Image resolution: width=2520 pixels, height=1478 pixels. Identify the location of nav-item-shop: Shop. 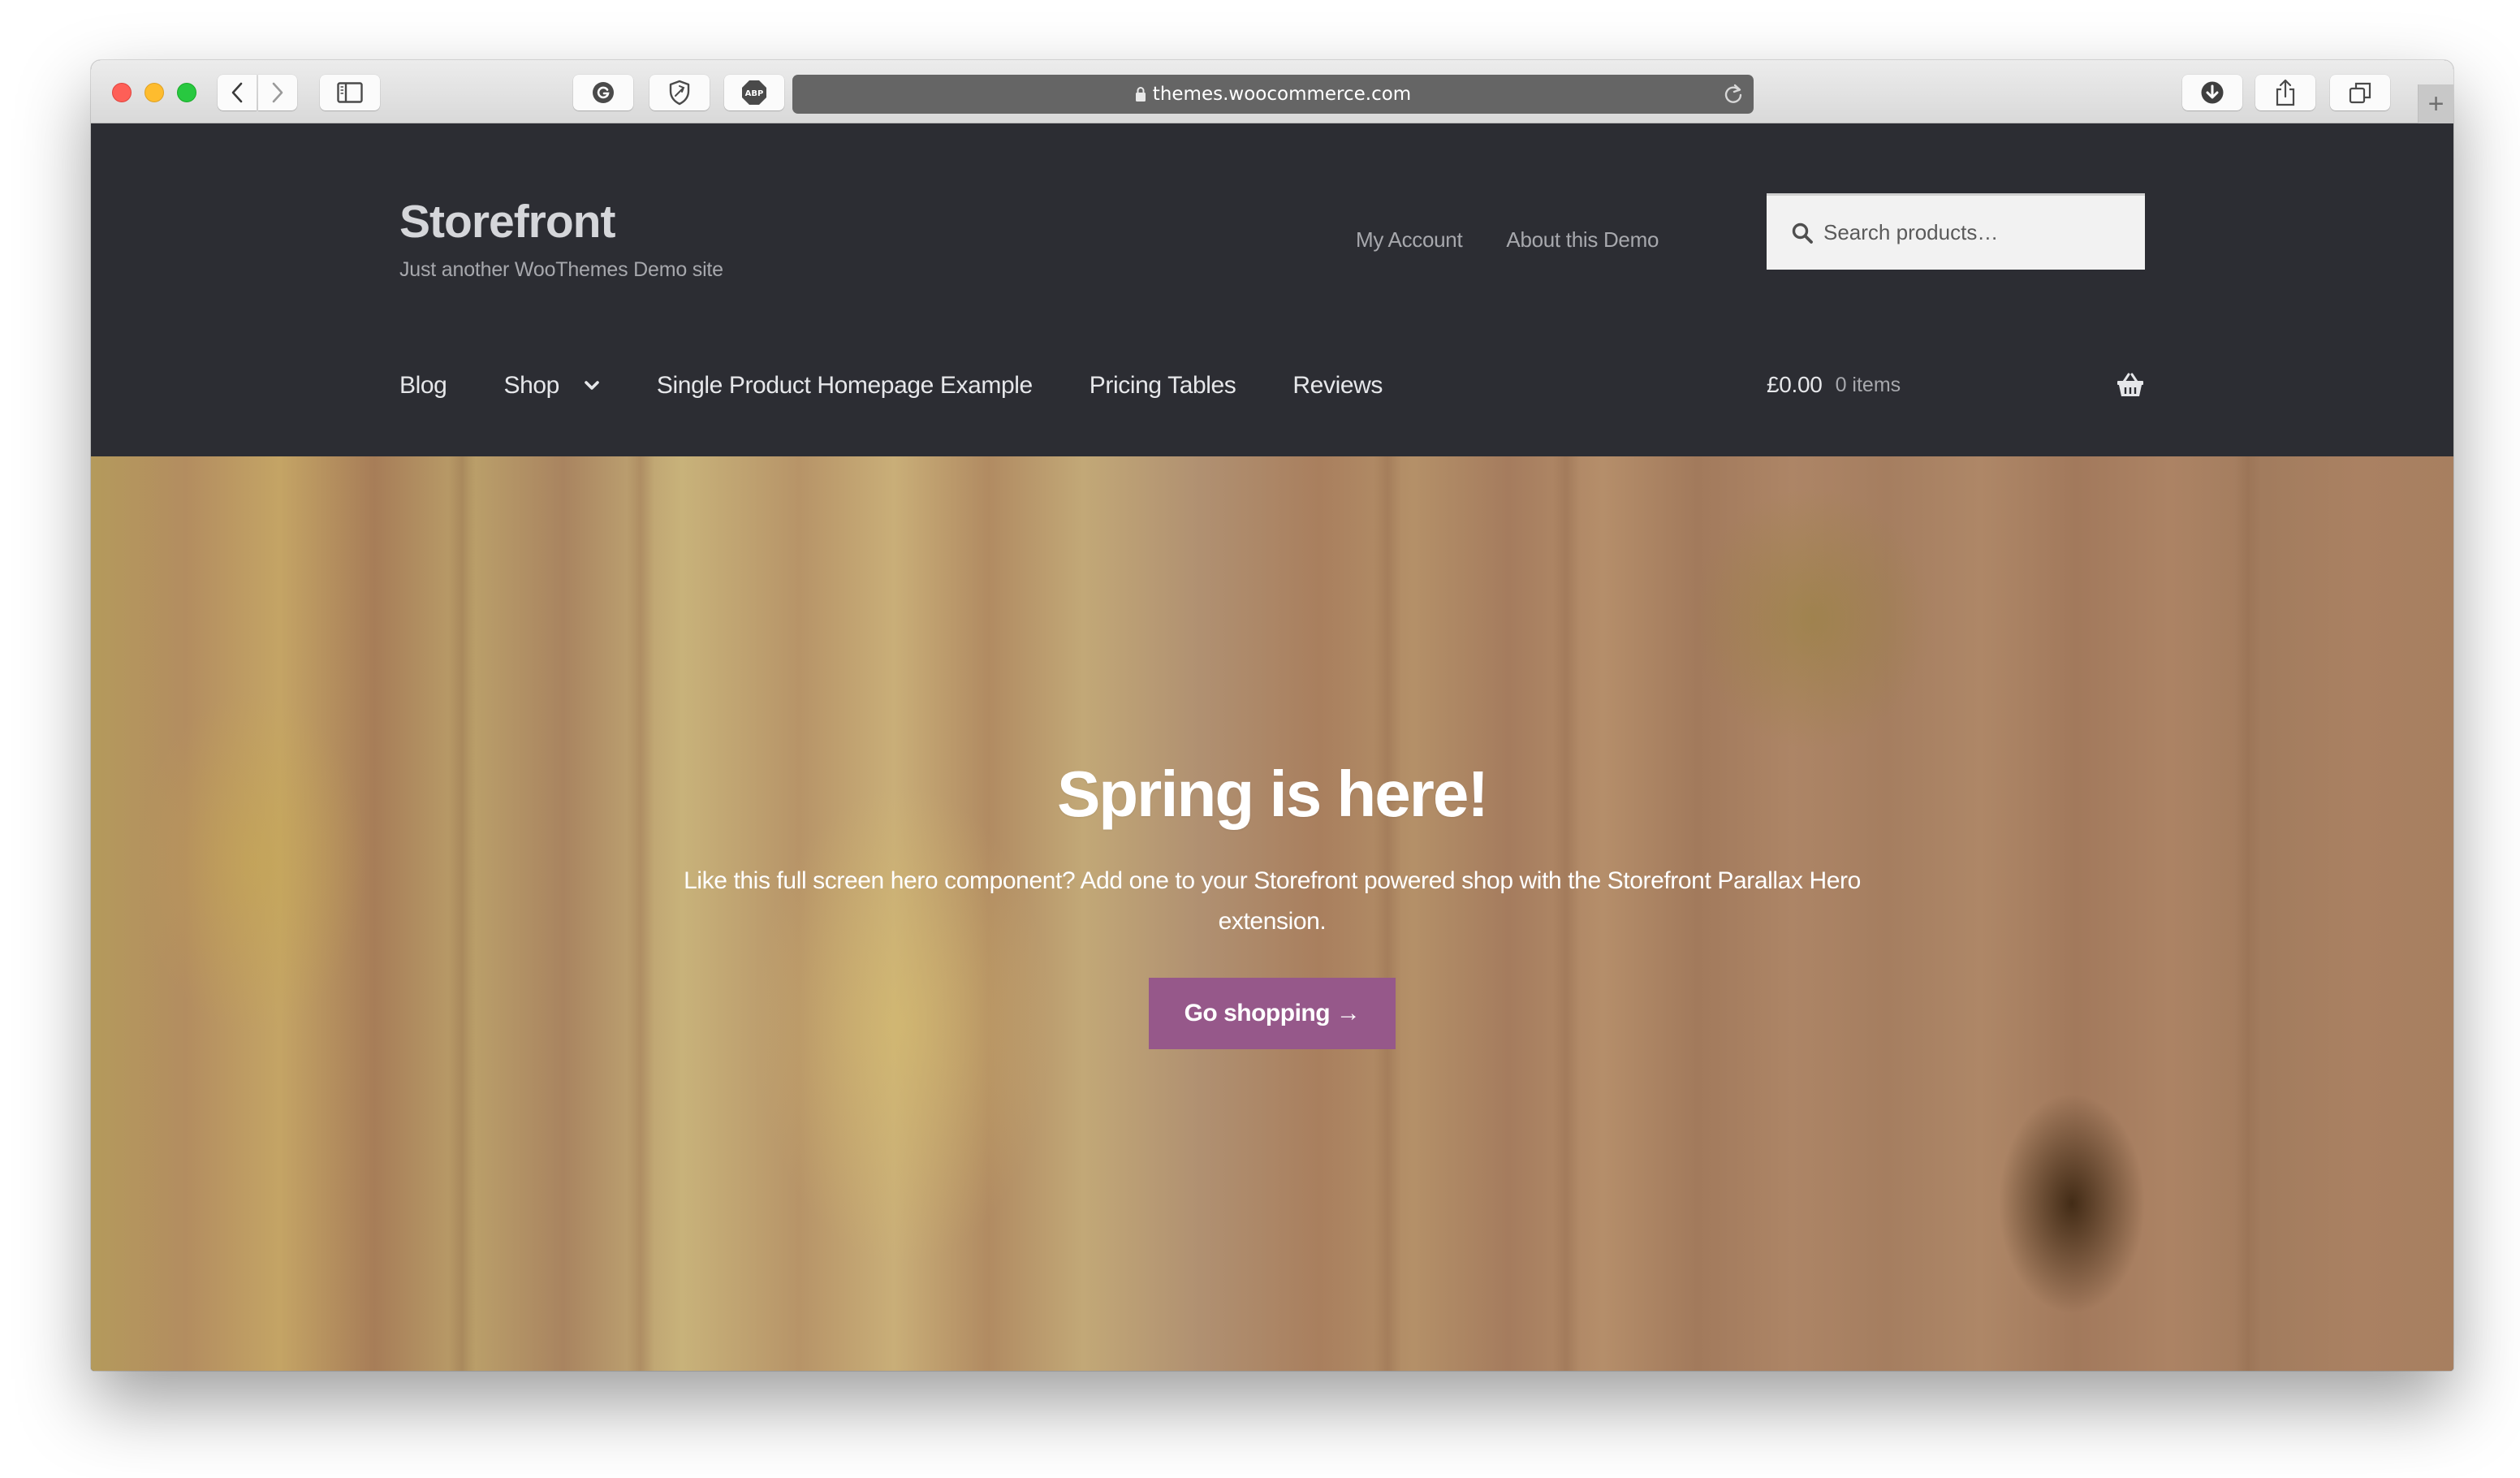
(551, 386).